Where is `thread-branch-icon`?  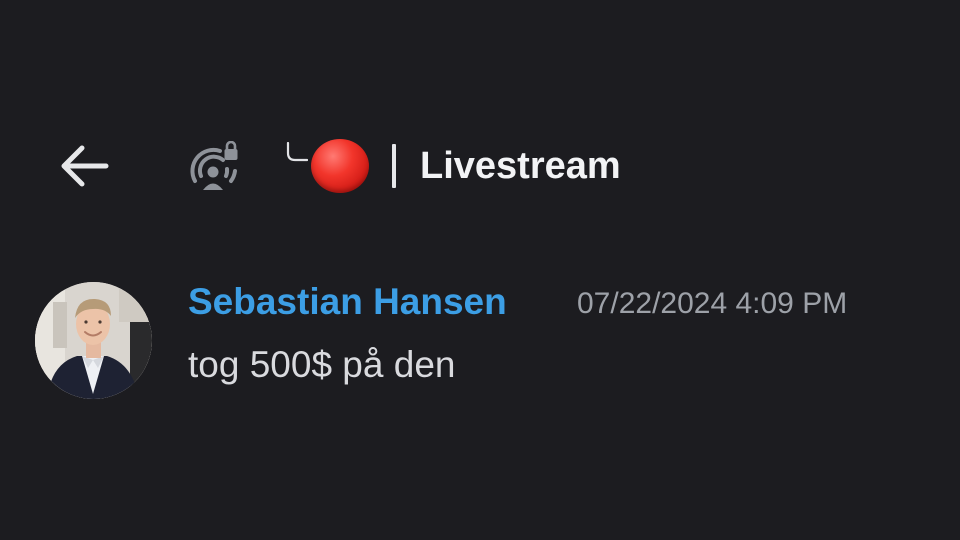
thread-branch-icon is located at coordinates (297, 152).